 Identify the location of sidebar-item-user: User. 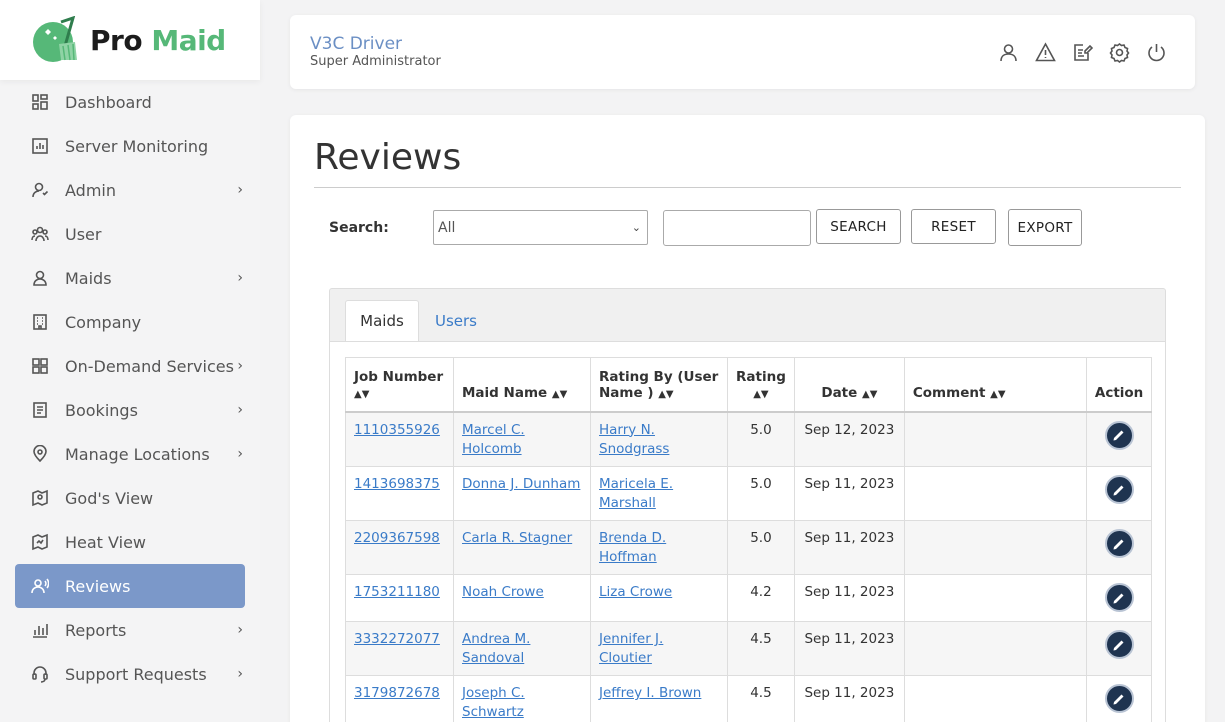
(130, 234).